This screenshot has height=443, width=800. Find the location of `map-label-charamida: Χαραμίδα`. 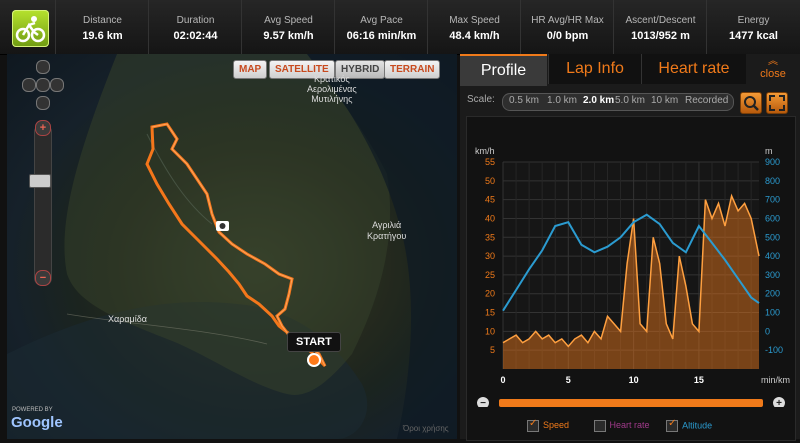

map-label-charamida: Χαραμίδα is located at coordinates (127, 319).